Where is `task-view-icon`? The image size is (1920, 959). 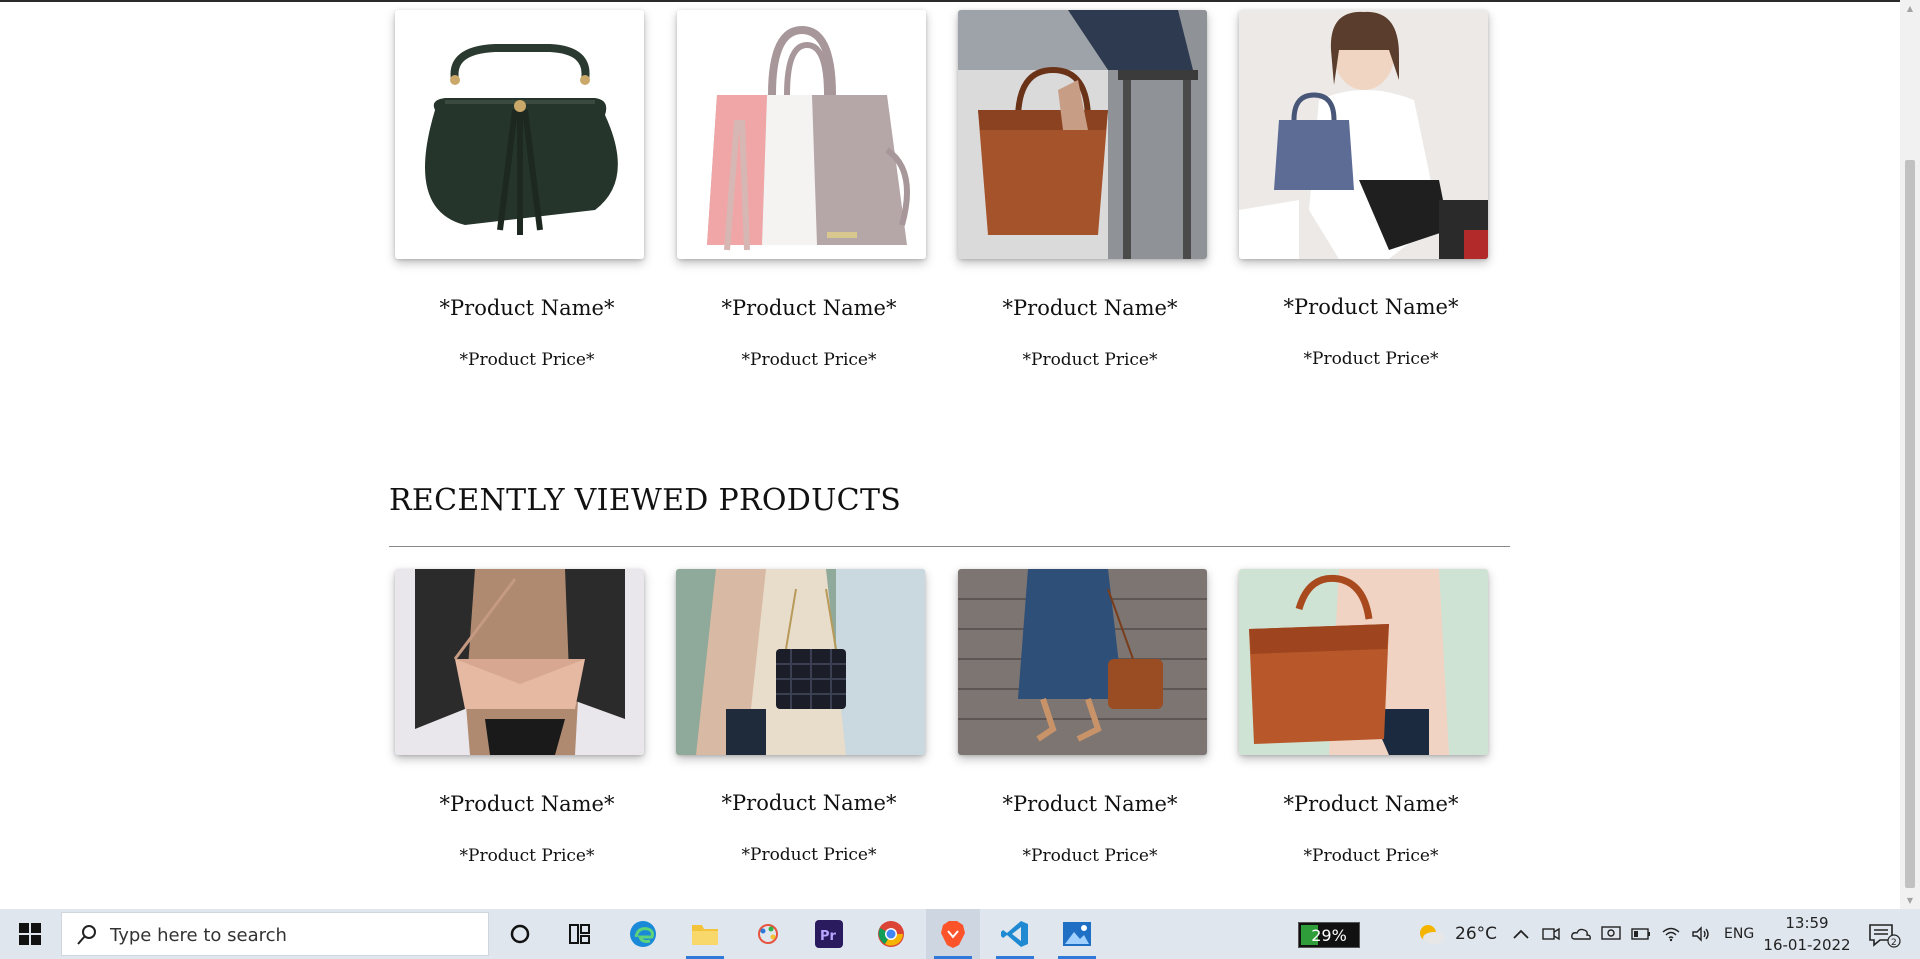
task-view-icon is located at coordinates (580, 934).